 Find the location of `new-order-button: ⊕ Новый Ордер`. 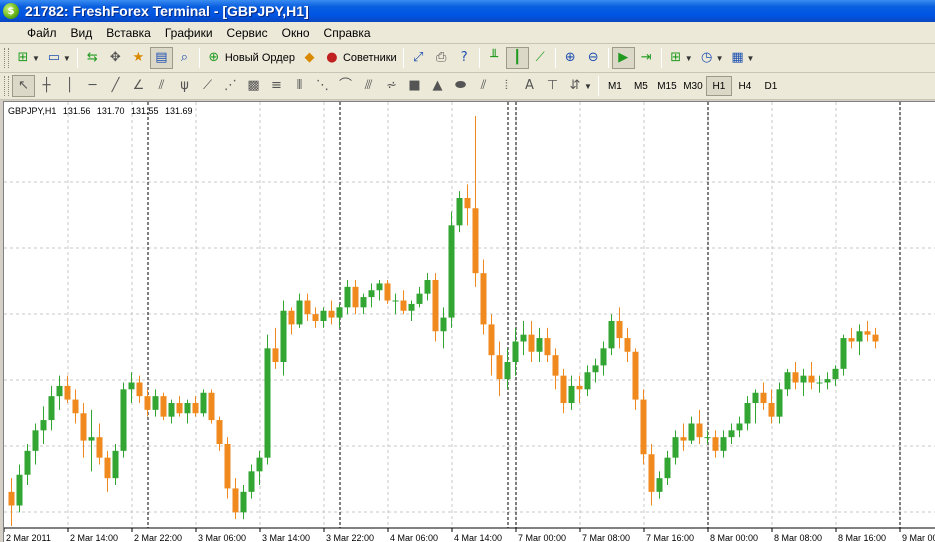

new-order-button: ⊕ Новый Ордер is located at coordinates (250, 58).